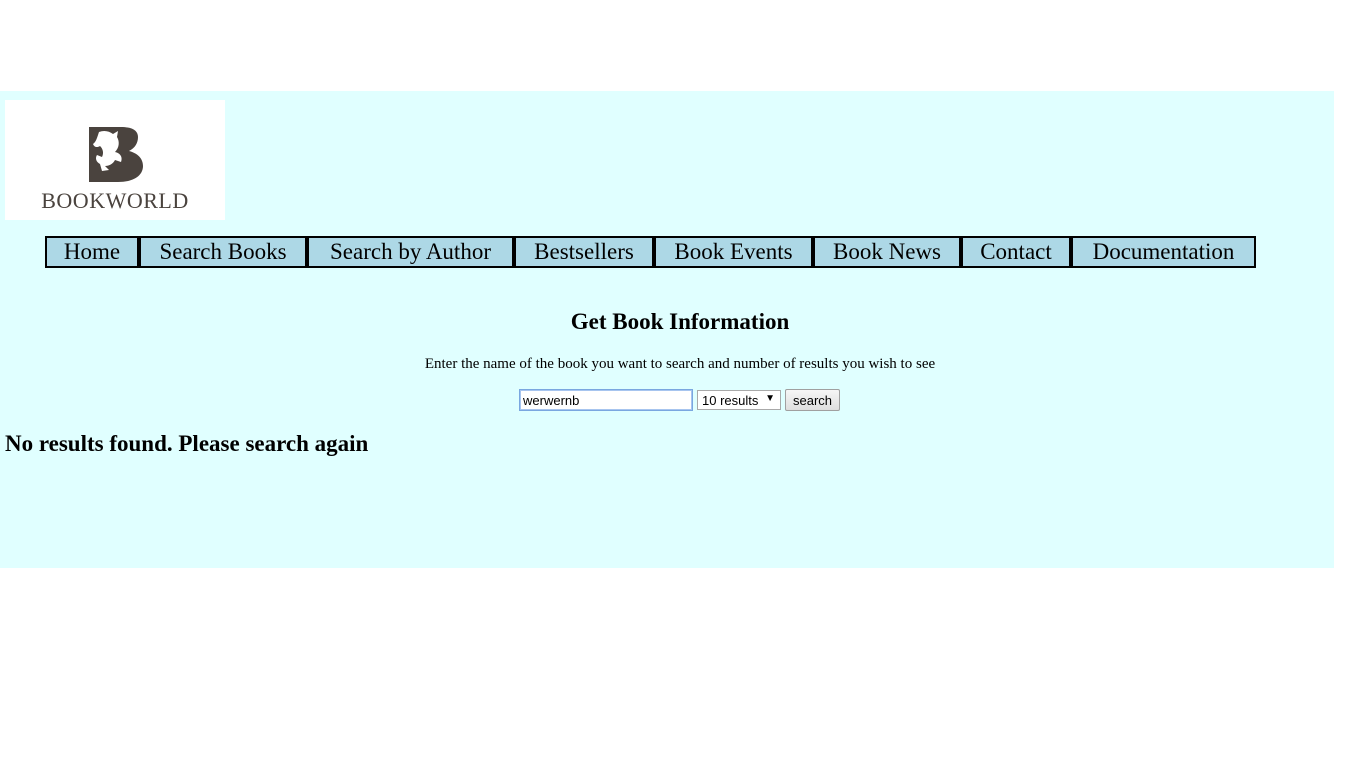  I want to click on page-title: Get Book Information, so click(680, 321).